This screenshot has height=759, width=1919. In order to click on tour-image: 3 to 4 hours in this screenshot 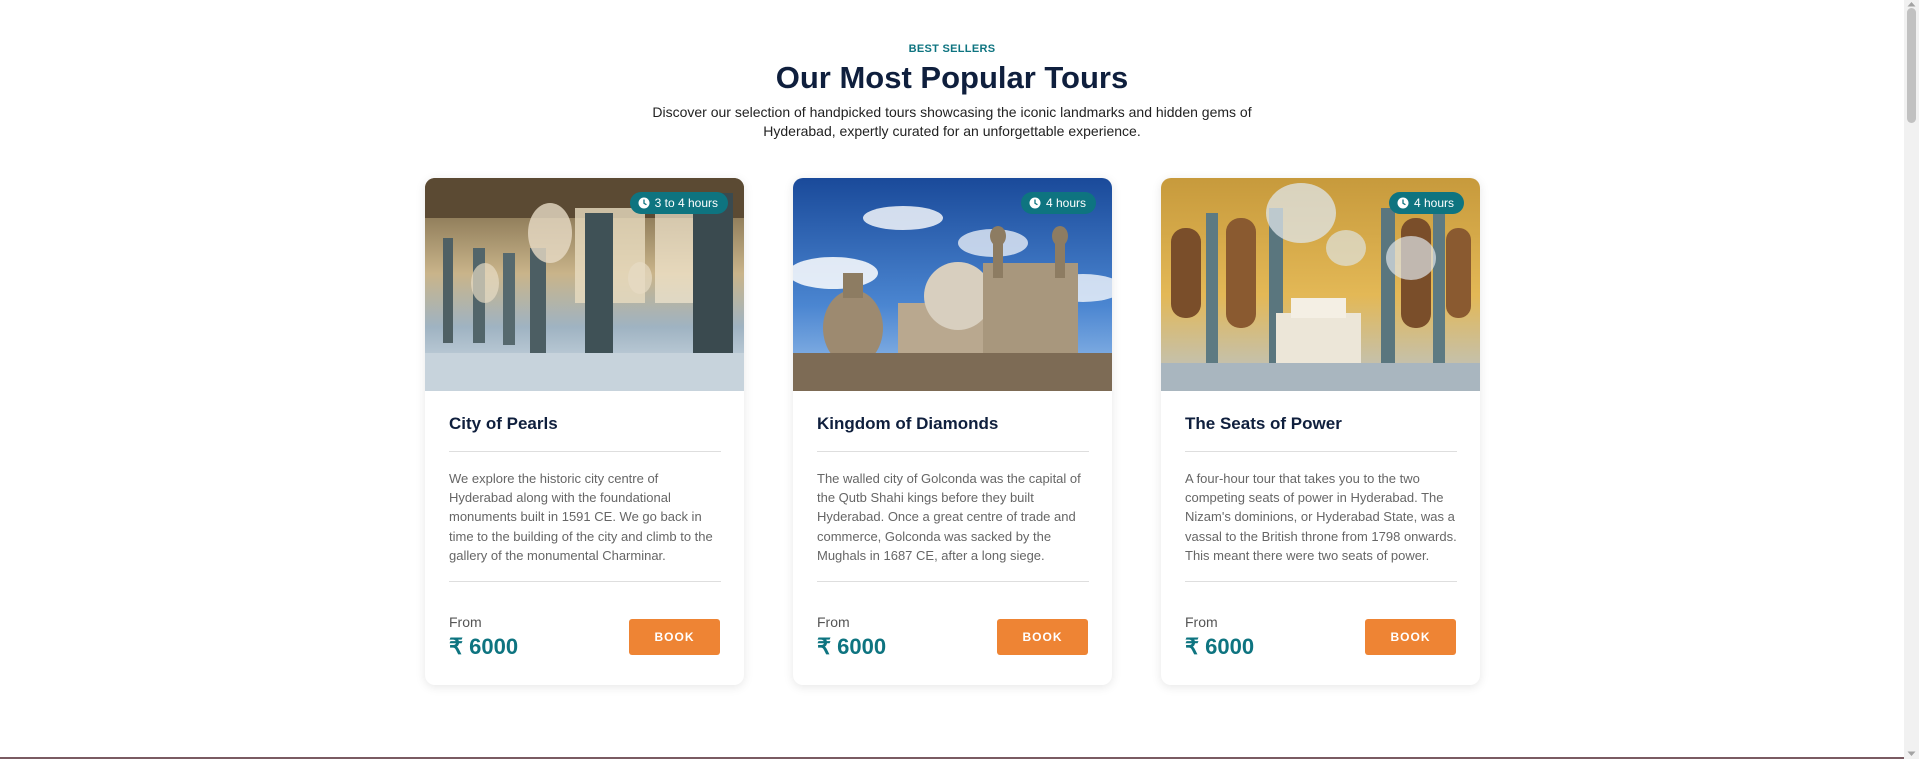, I will do `click(584, 284)`.